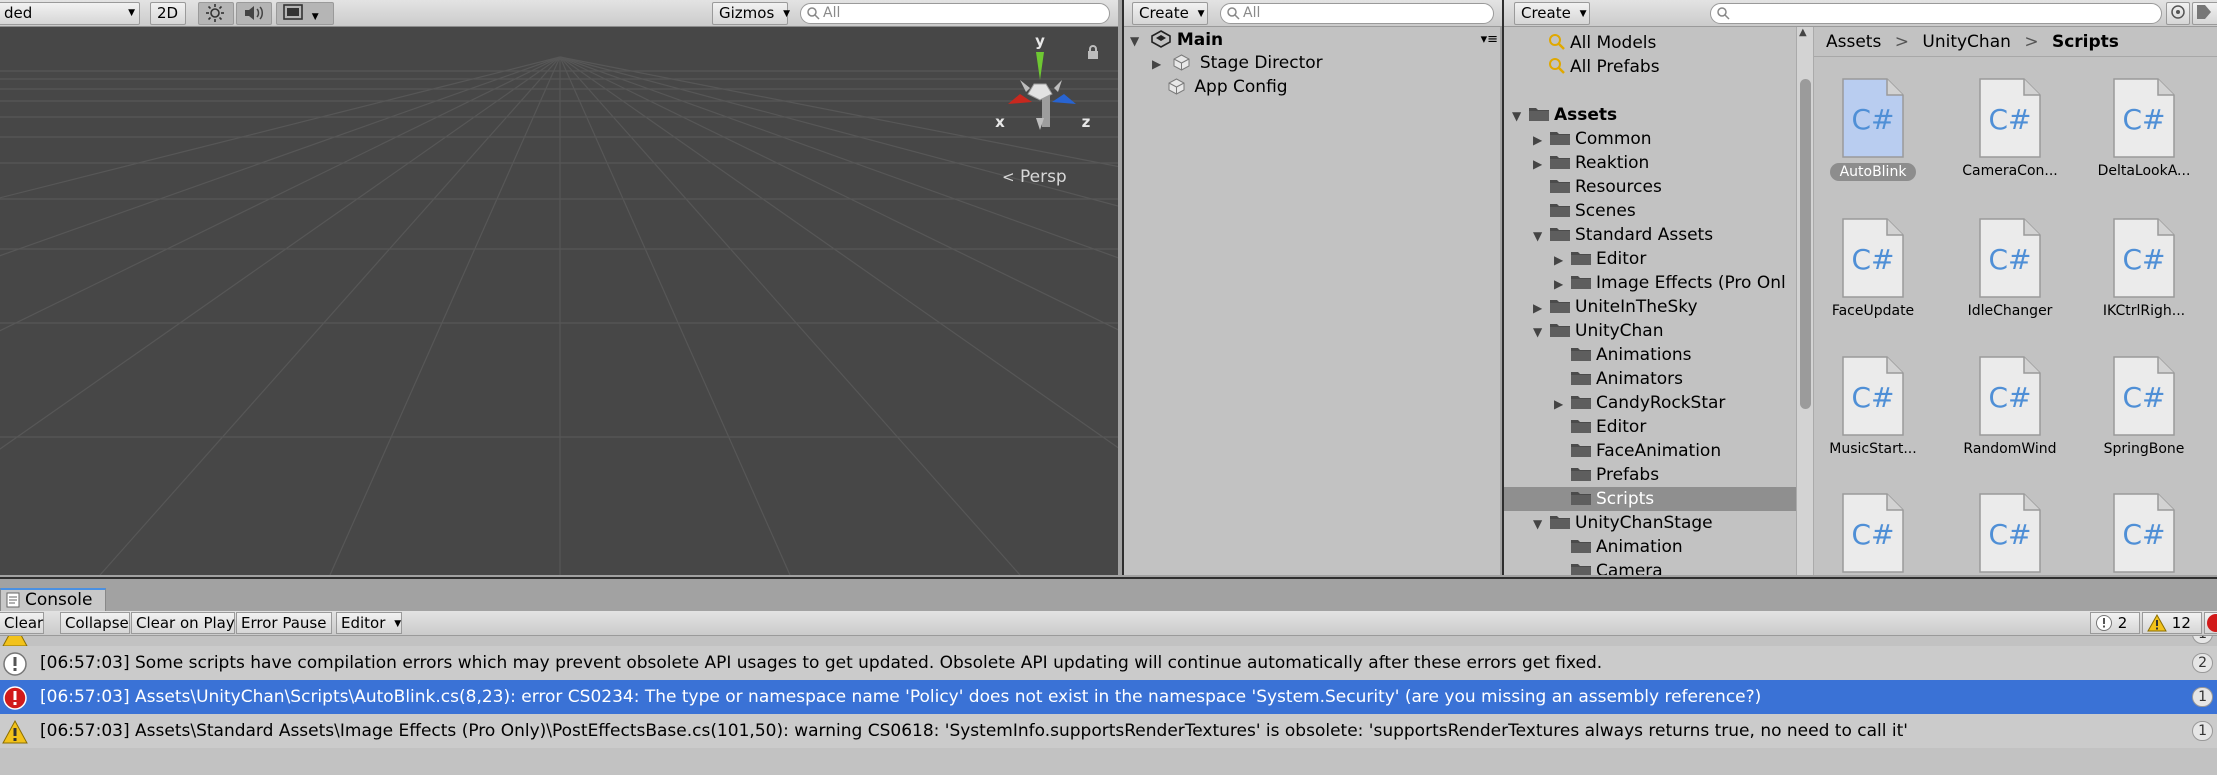  Describe the element at coordinates (2010, 268) in the screenshot. I see `script-asset: C# IdleChanger` at that location.